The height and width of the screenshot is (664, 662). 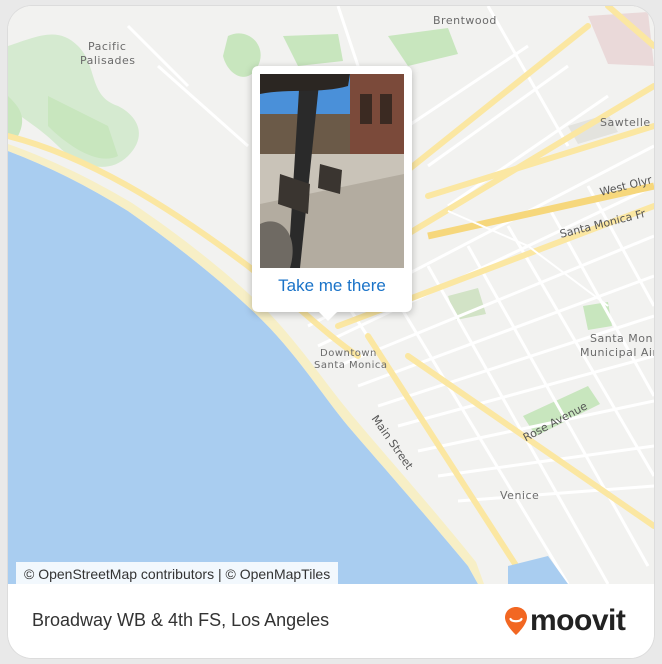 What do you see at coordinates (578, 620) in the screenshot?
I see `logo-text: moovit` at bounding box center [578, 620].